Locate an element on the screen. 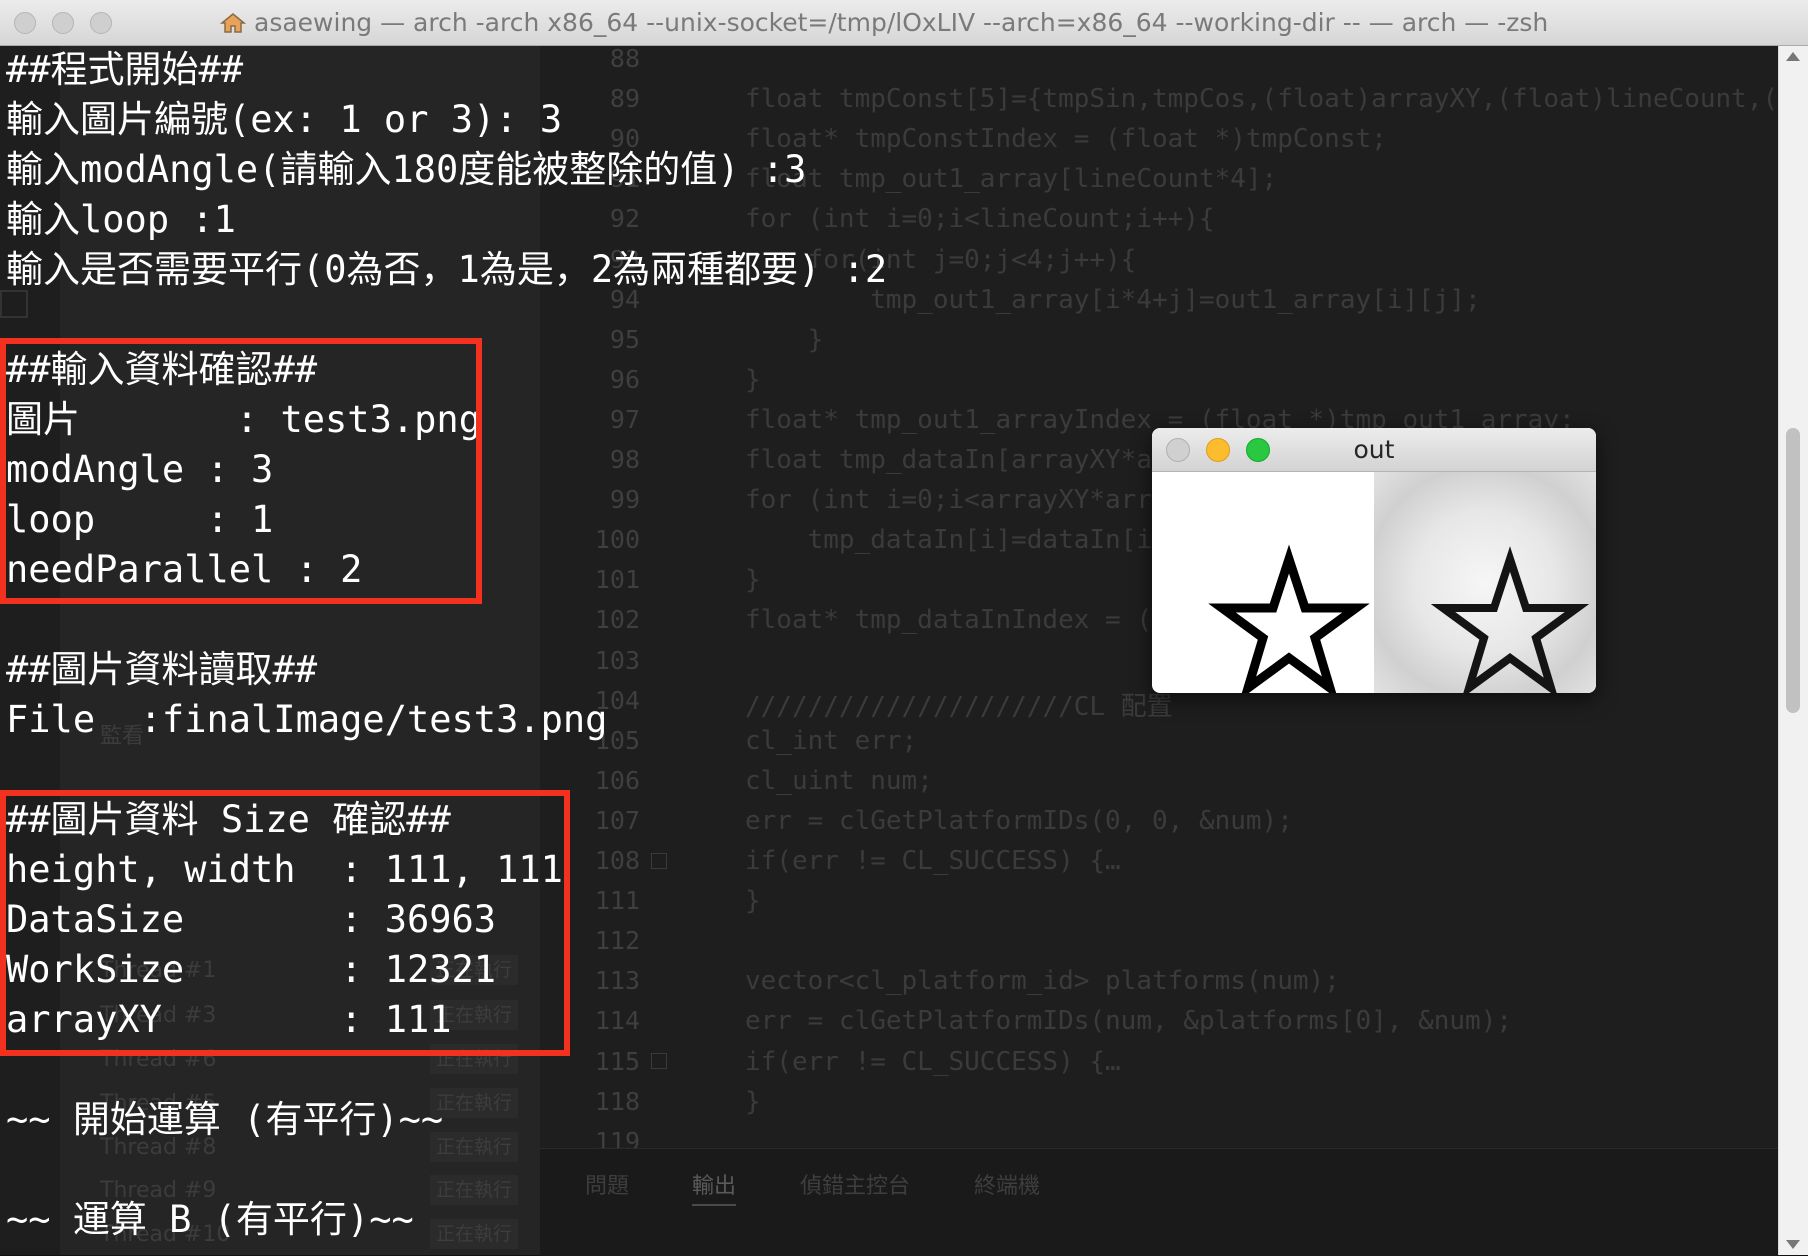 This screenshot has height=1256, width=1808. line-number: 108 is located at coordinates (617, 860).